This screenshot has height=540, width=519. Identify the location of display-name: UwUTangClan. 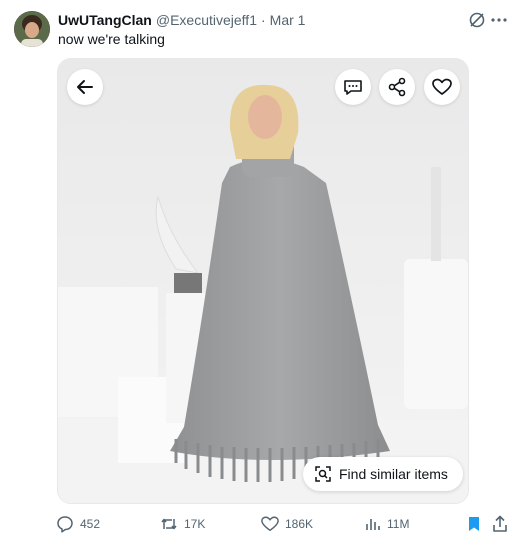
(105, 20).